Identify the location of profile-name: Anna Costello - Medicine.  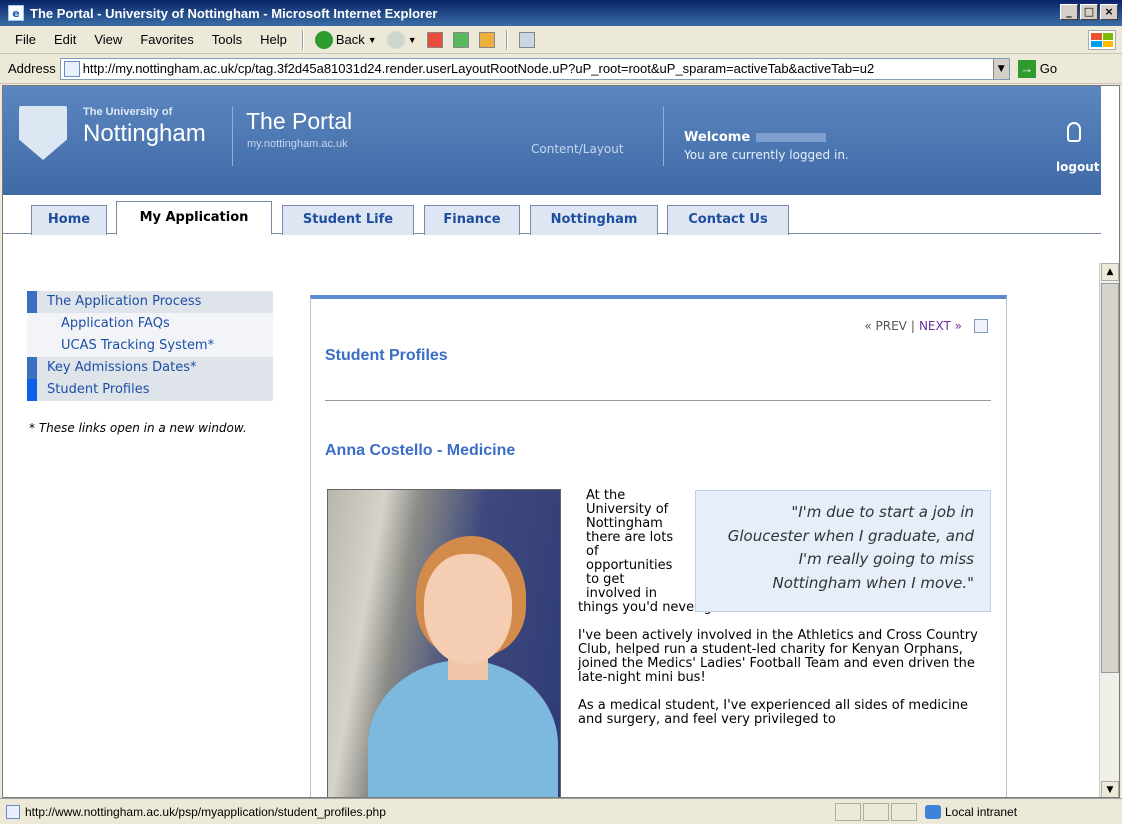
(420, 450).